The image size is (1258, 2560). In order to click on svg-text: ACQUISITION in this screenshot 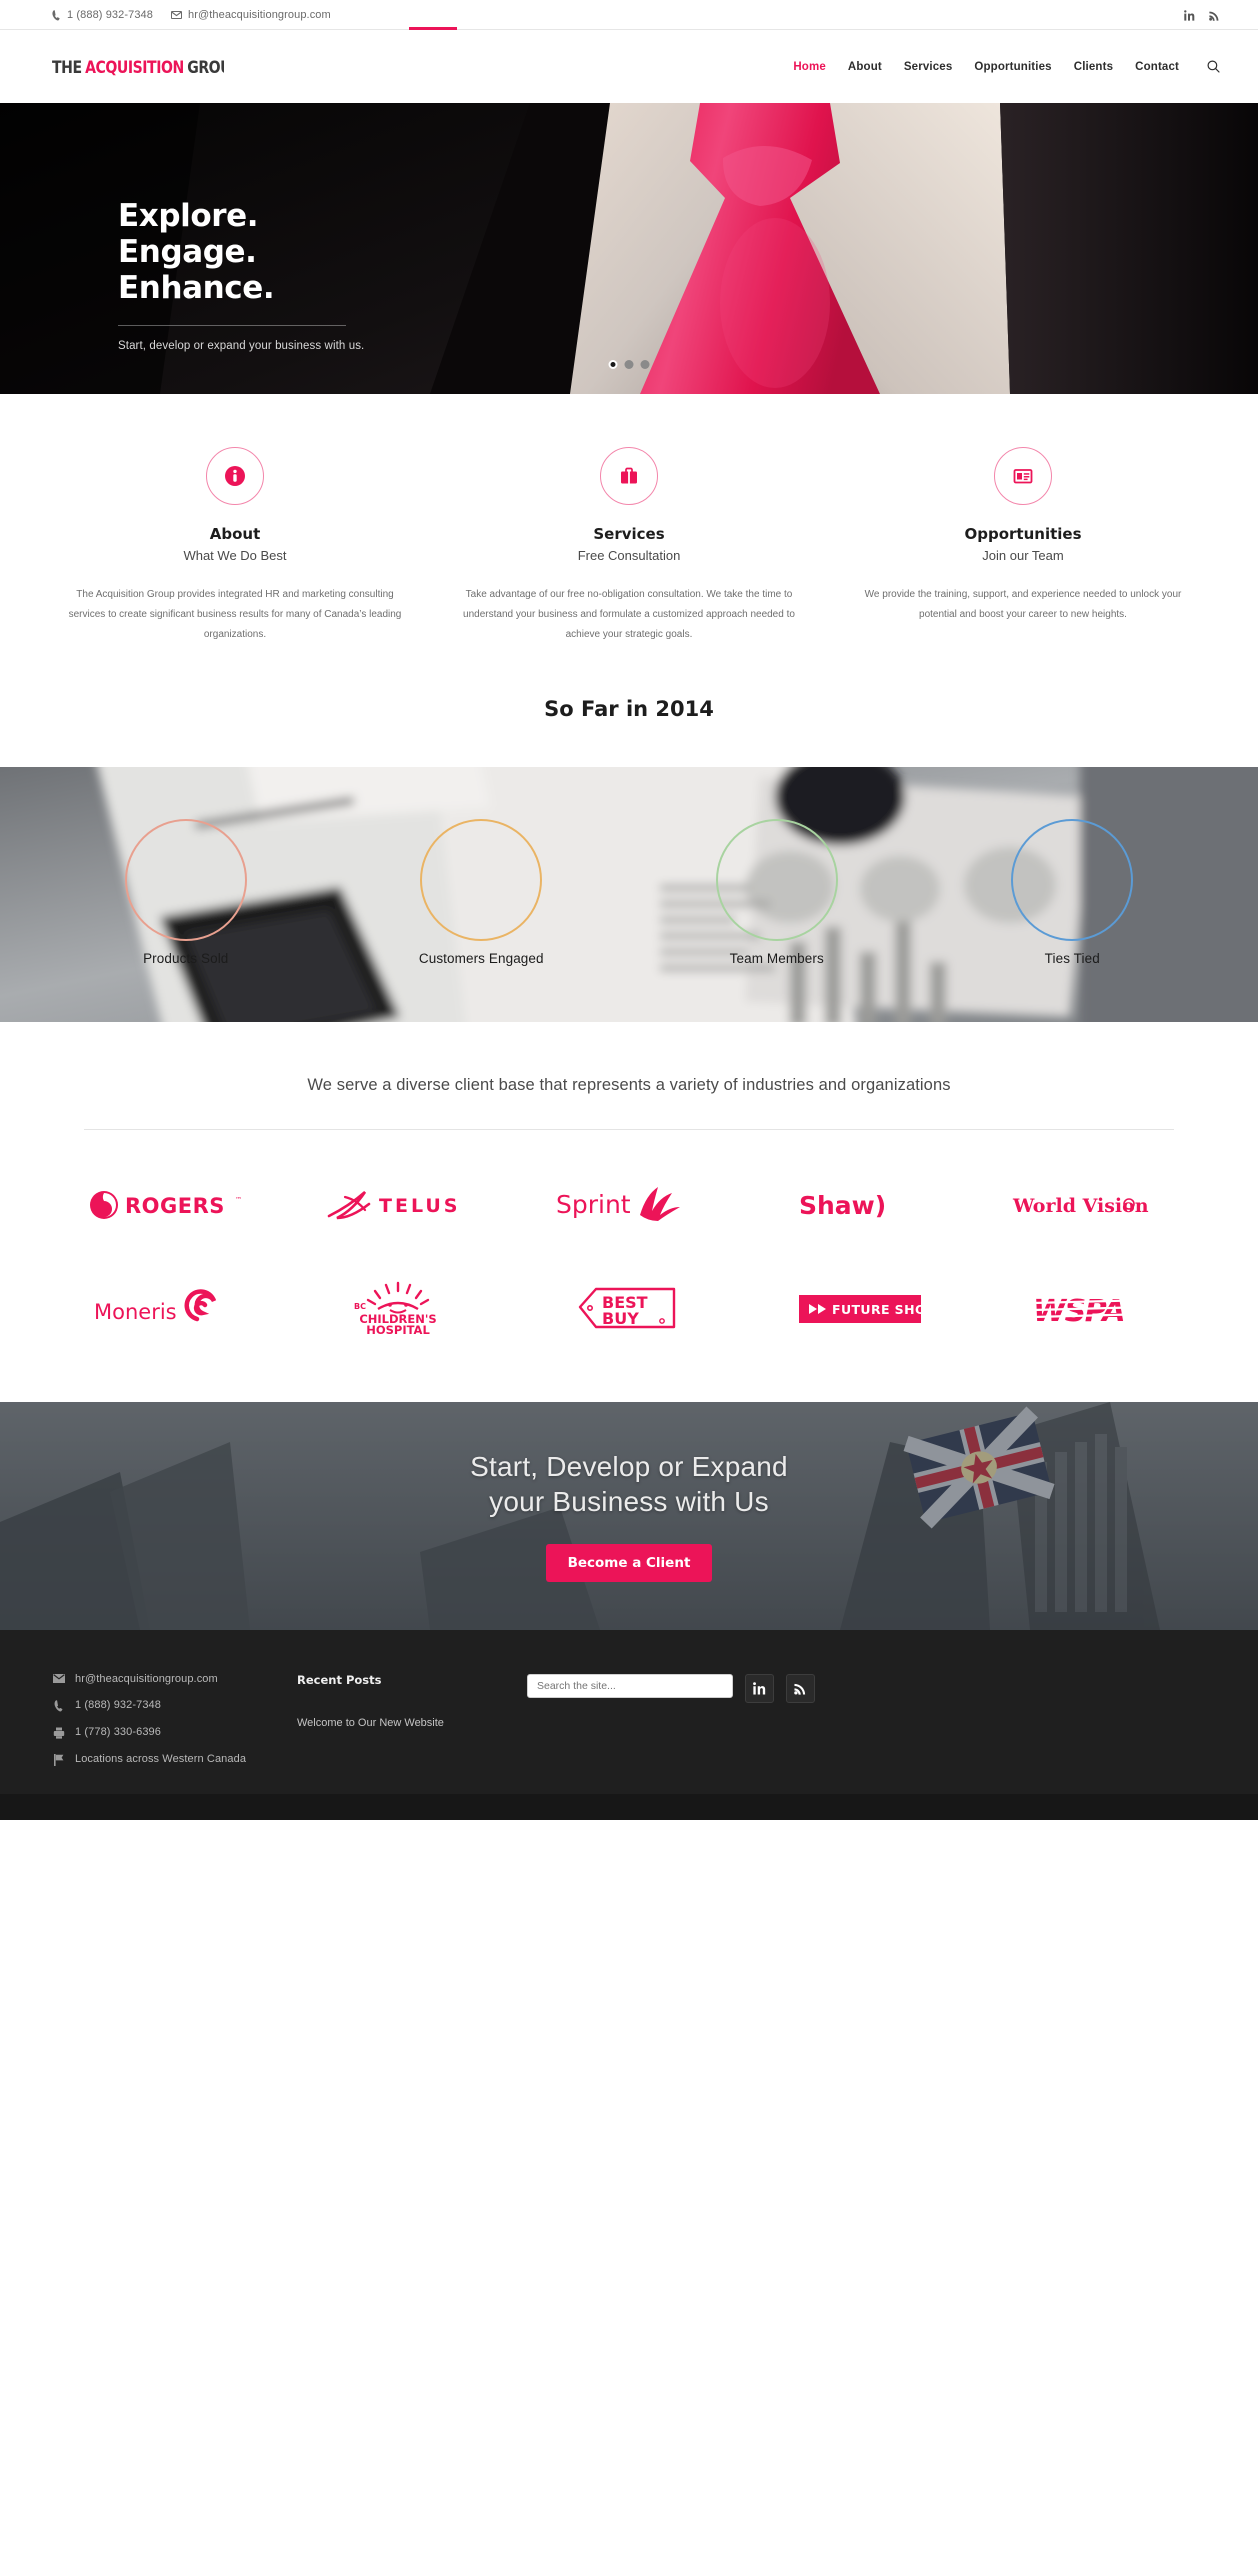, I will do `click(134, 67)`.